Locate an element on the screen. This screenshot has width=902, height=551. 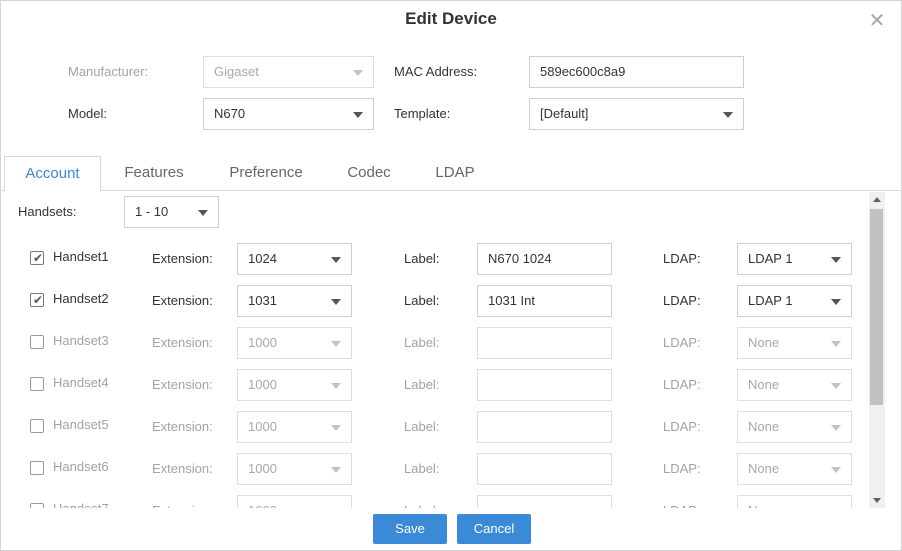
tab-ldap: LDAP is located at coordinates (455, 173).